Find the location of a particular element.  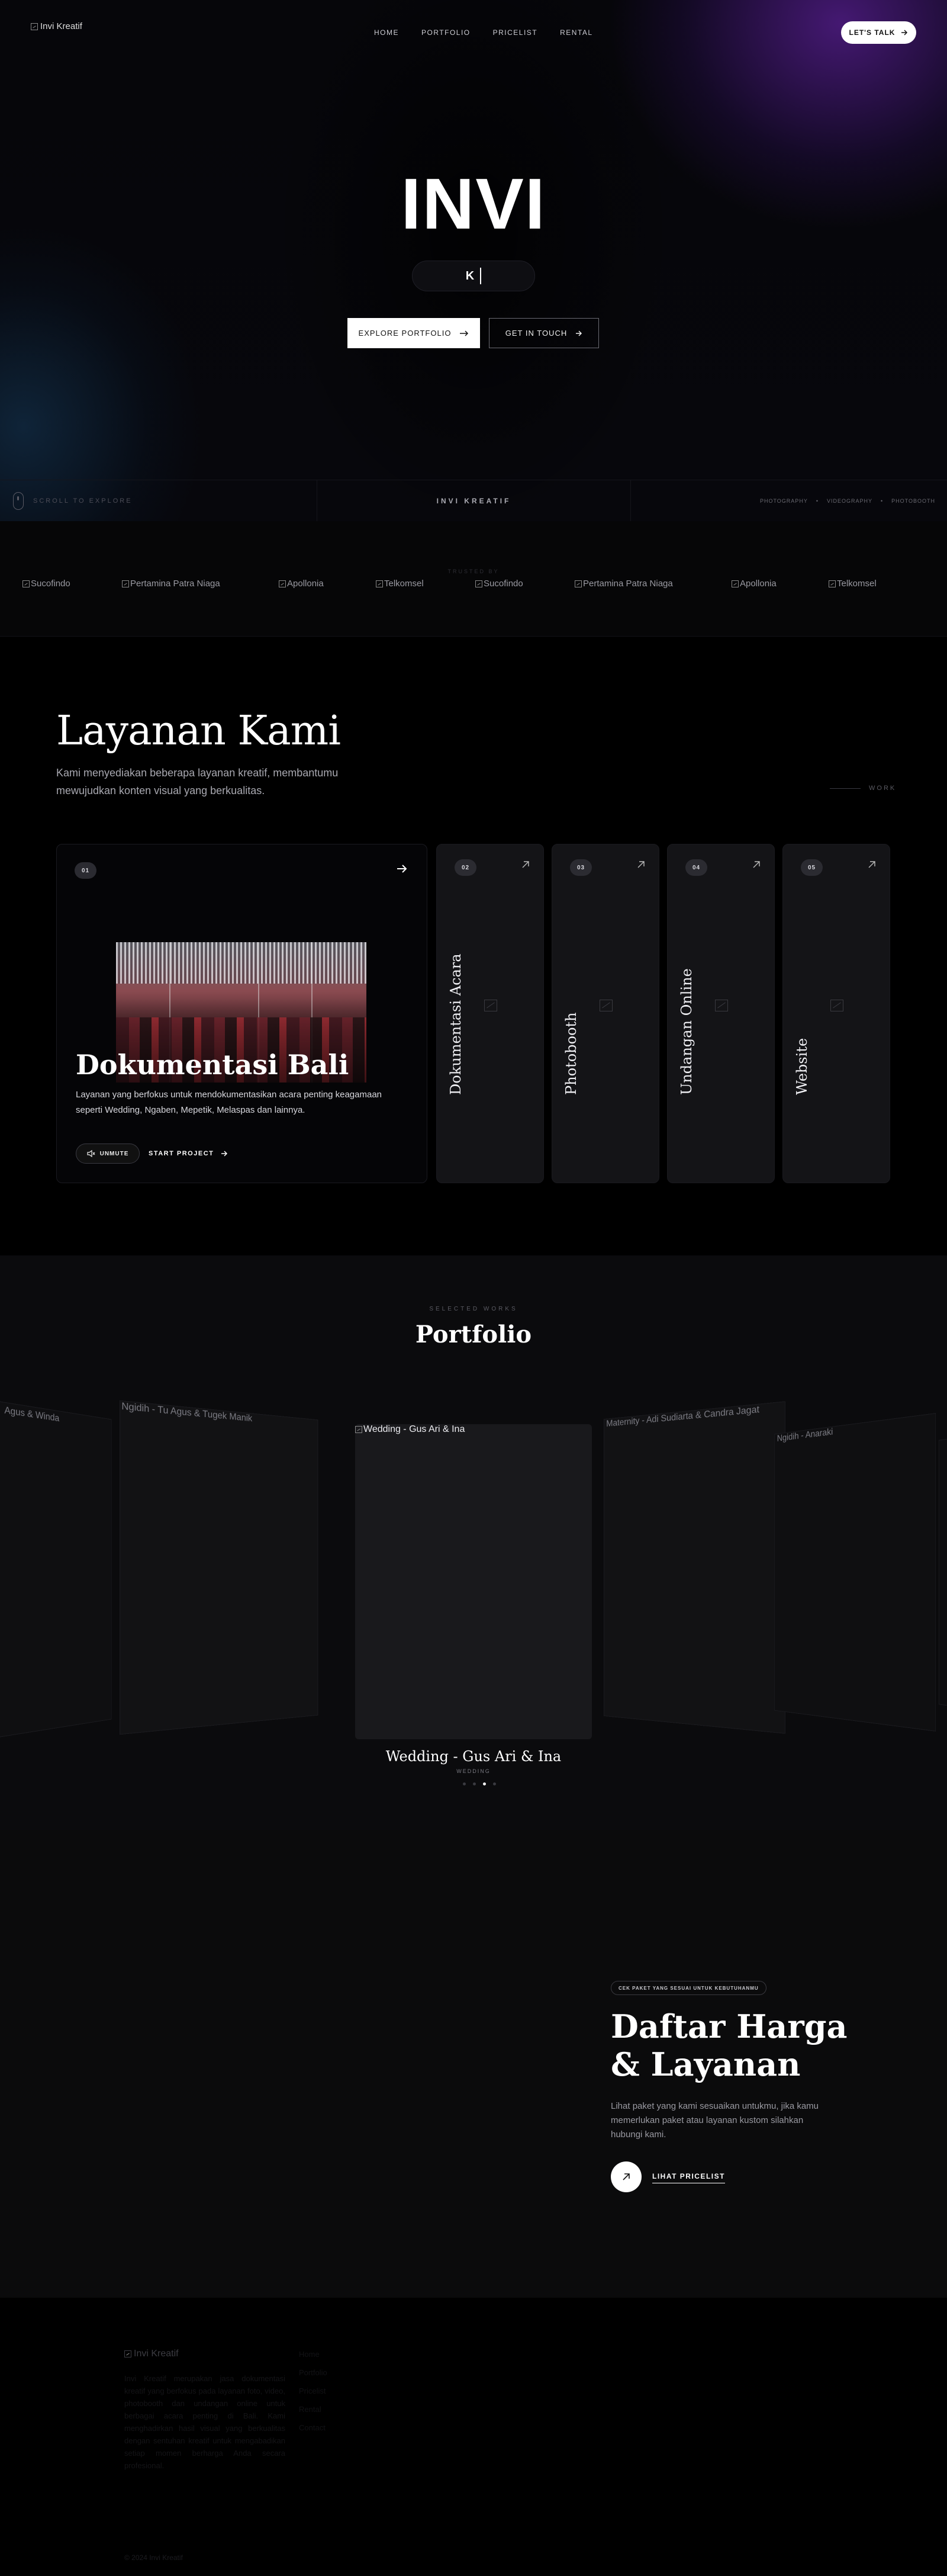

service-card-title: Undangan Online is located at coordinates (686, 1031).